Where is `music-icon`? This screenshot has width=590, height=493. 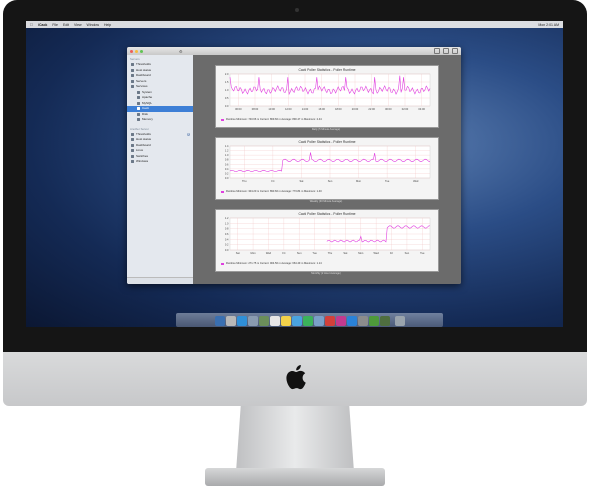
music-icon is located at coordinates (329, 321).